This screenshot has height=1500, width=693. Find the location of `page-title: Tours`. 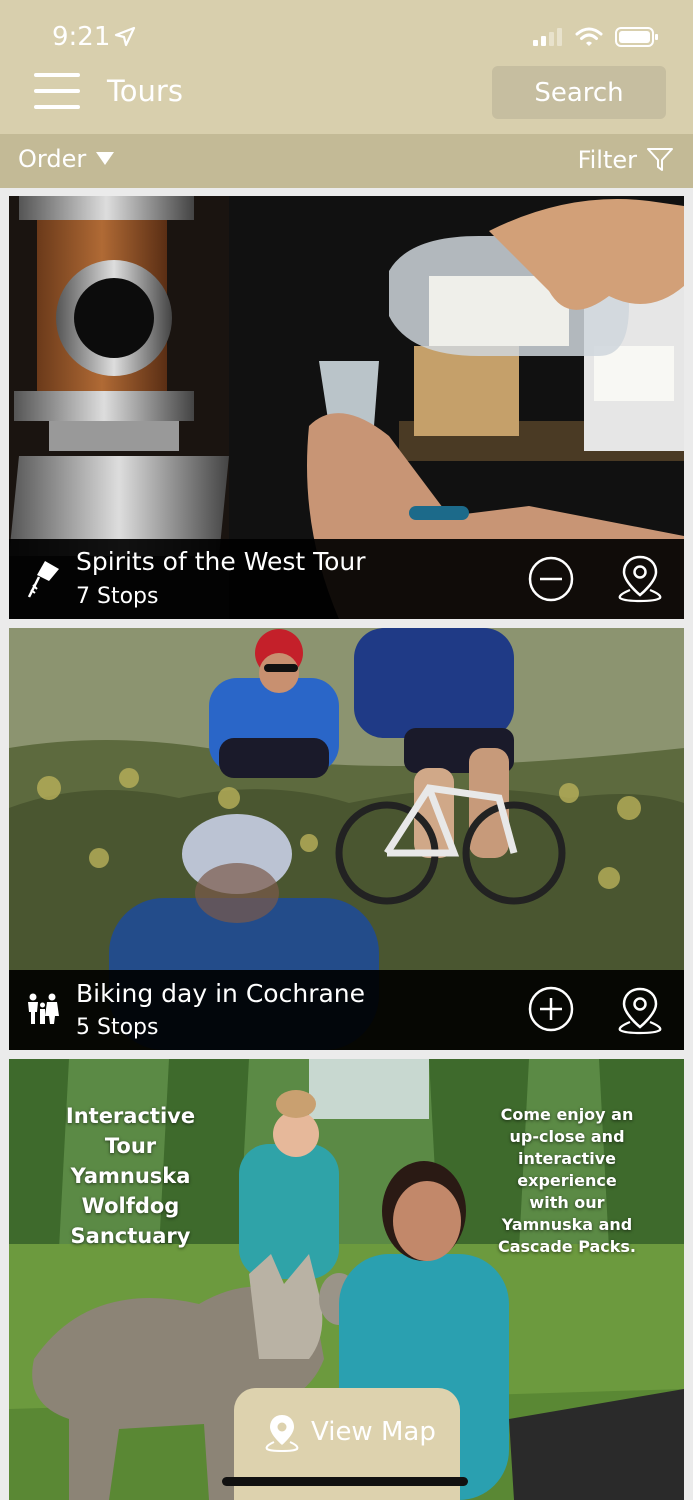

page-title: Tours is located at coordinates (145, 91).